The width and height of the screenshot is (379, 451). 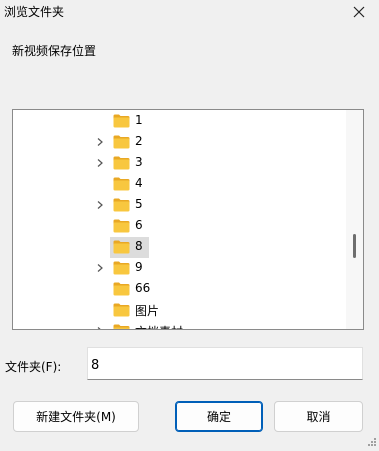 What do you see at coordinates (139, 267) in the screenshot?
I see `tree-item-label: 9` at bounding box center [139, 267].